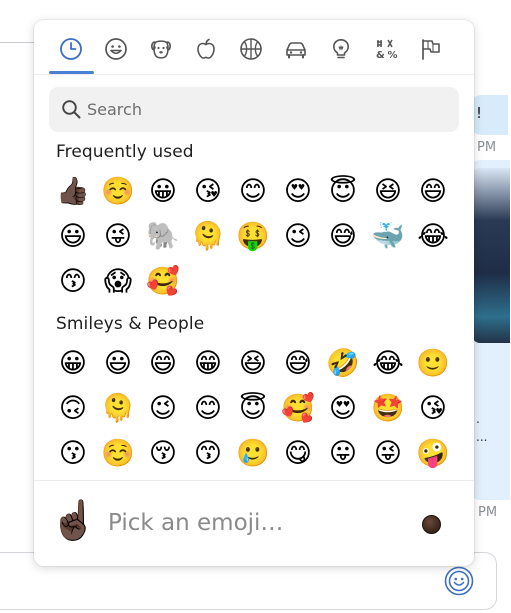 The width and height of the screenshot is (511, 613). I want to click on section-title-frequent: Frequently used, so click(125, 152).